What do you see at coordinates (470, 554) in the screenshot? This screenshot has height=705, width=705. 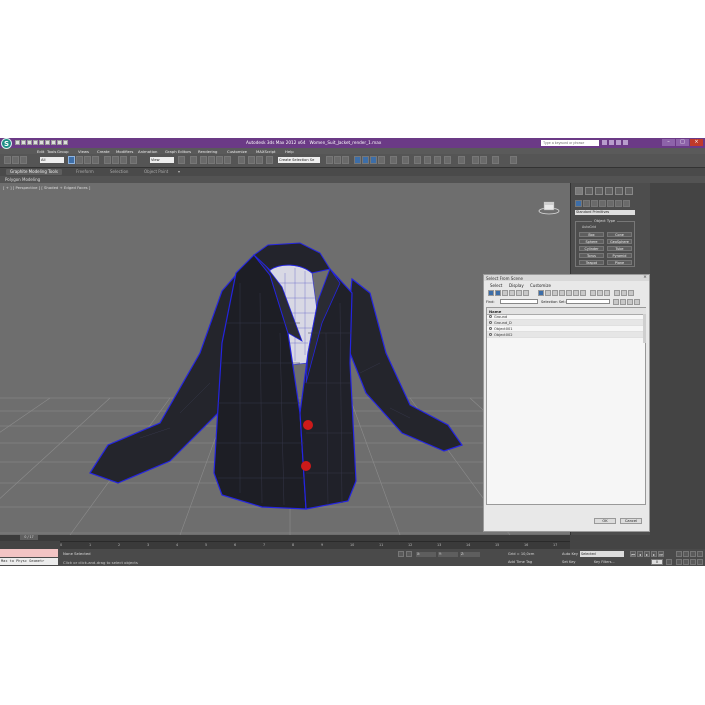 I see `z-coordinate-field: Z:` at bounding box center [470, 554].